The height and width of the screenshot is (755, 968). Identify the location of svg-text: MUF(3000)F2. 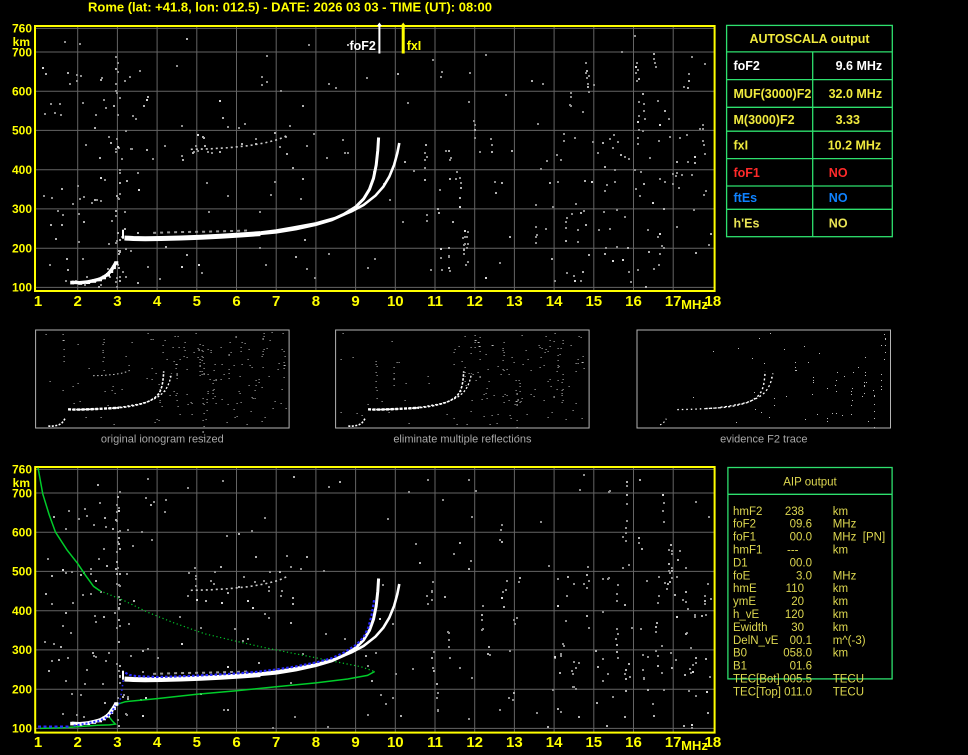
(773, 94).